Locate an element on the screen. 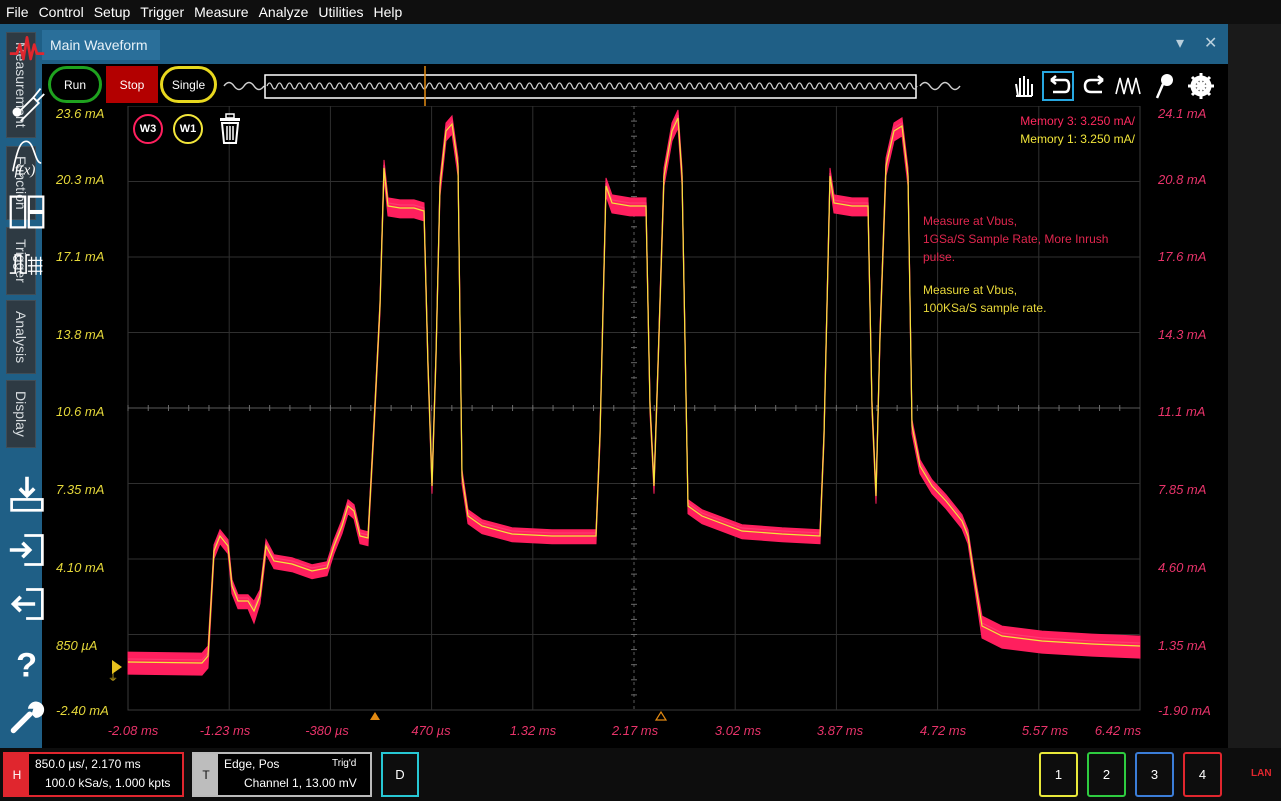 Image resolution: width=1281 pixels, height=801 pixels. note-red-2: 1GSa/S Sample Rate, More Inrush is located at coordinates (1016, 239).